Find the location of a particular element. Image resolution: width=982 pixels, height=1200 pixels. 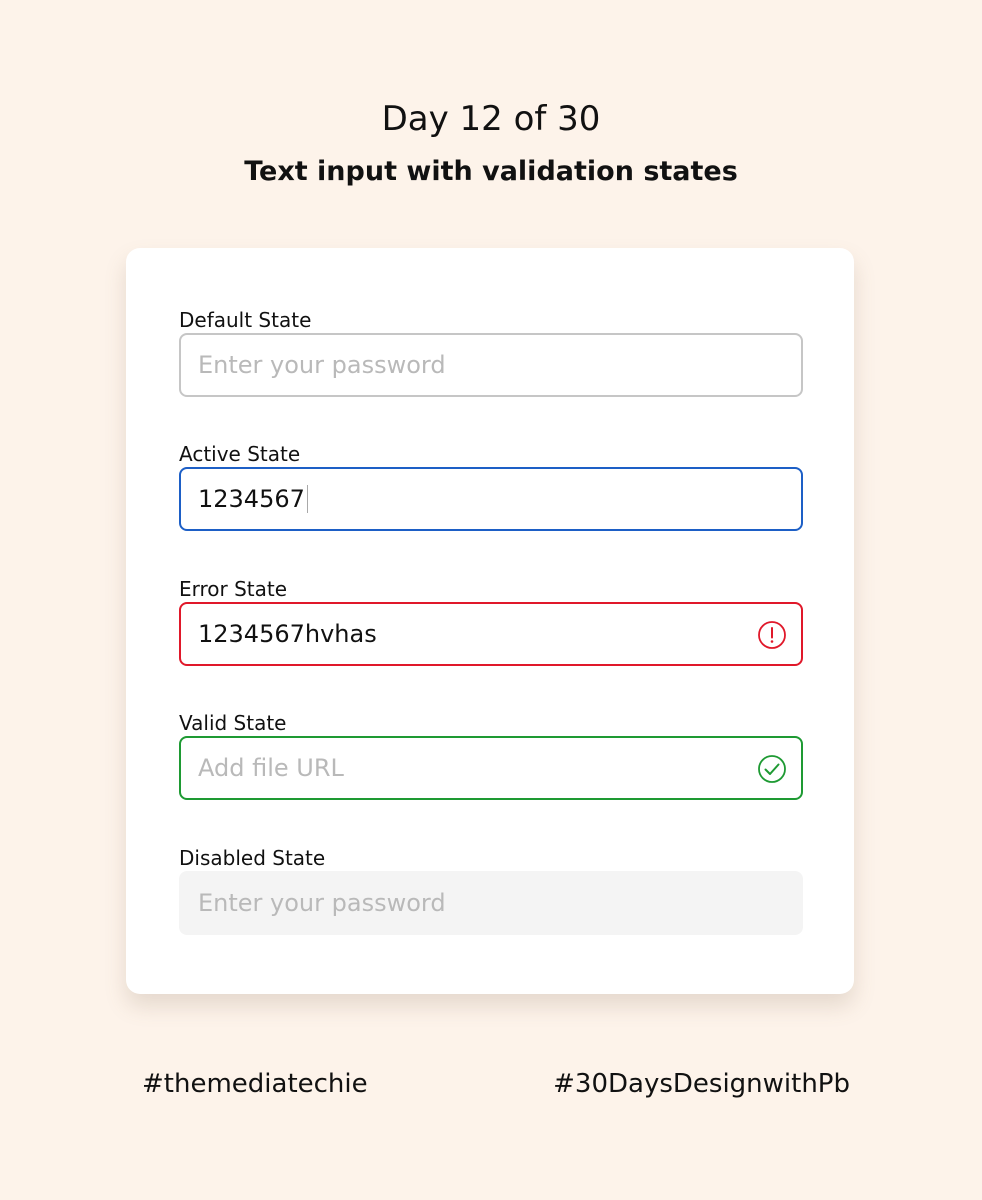

page-title: Day 12 of 30 is located at coordinates (491, 119).